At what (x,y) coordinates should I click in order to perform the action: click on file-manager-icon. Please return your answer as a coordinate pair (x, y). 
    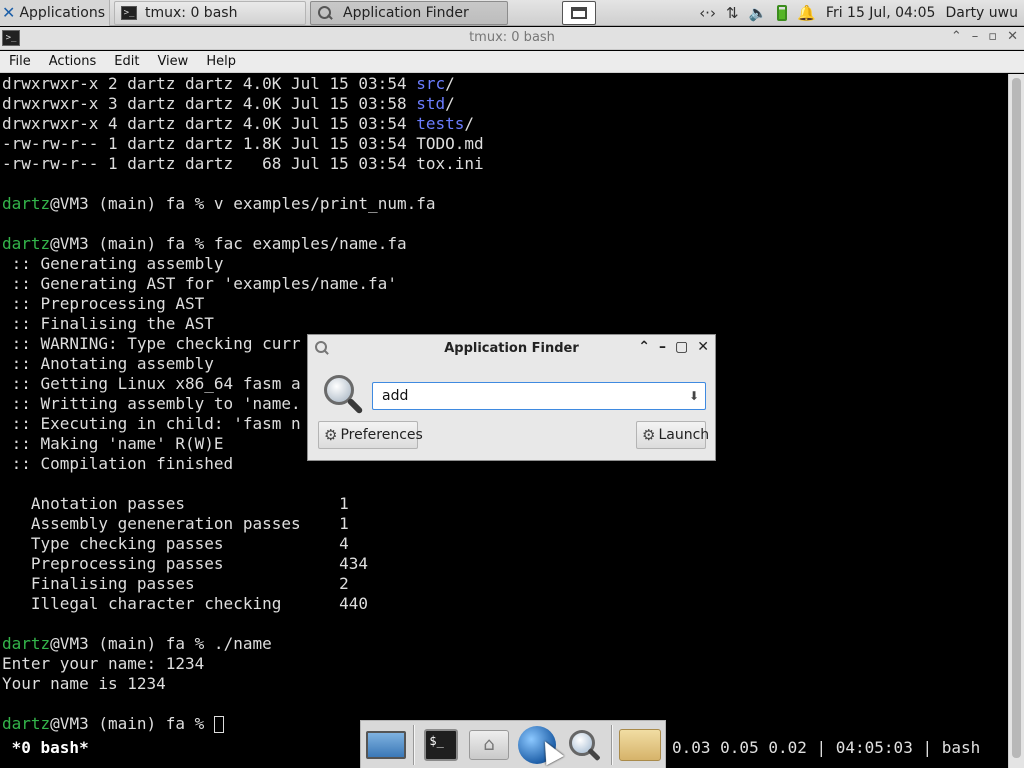
    Looking at the image, I should click on (639, 744).